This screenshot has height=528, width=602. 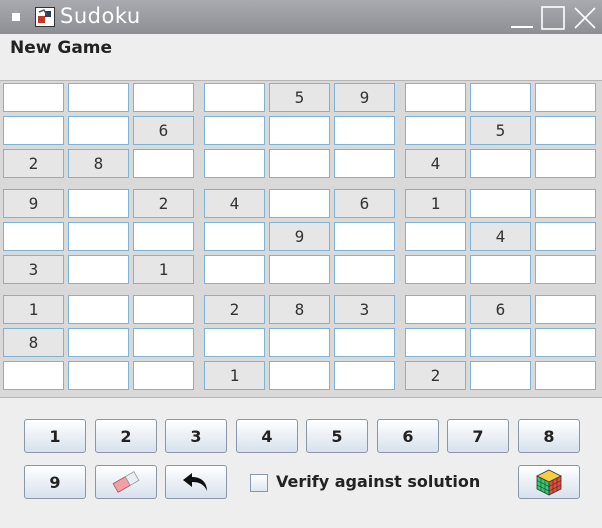 What do you see at coordinates (565, 269) in the screenshot?
I see `sudoku-cell-r6c9` at bounding box center [565, 269].